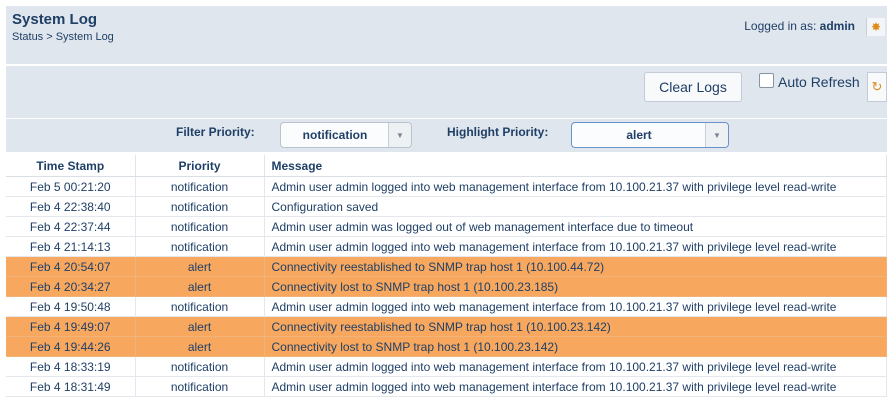  Describe the element at coordinates (837, 26) in the screenshot. I see `username: admin` at that location.